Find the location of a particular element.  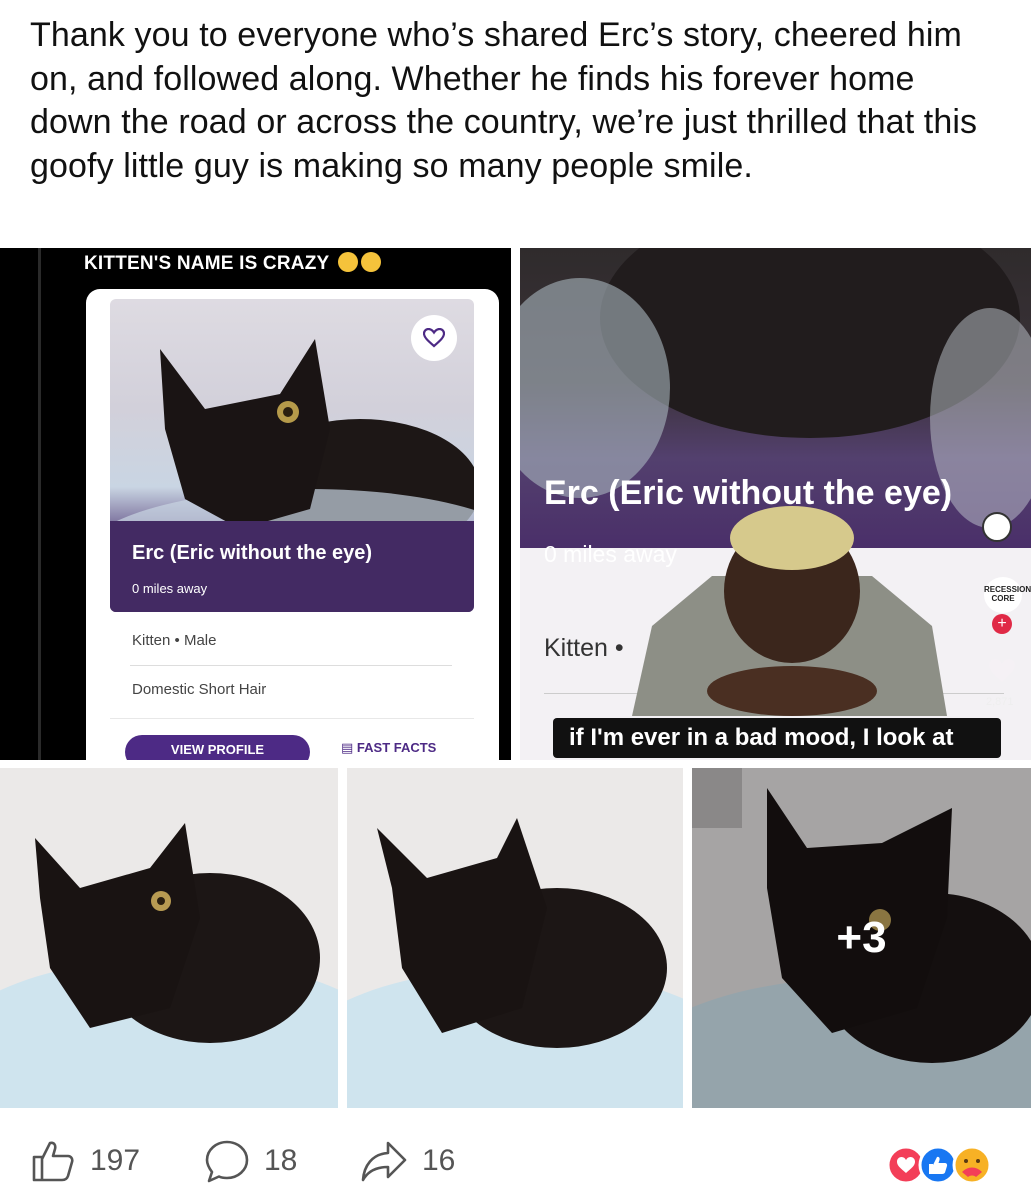

post-actions-bar: 197 18 16 is located at coordinates (515, 1163).